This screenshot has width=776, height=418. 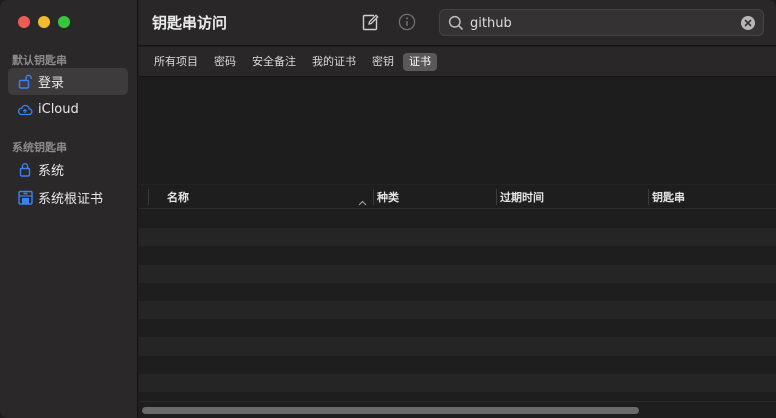 I want to click on column-header-expires: 过期时间, so click(x=522, y=197).